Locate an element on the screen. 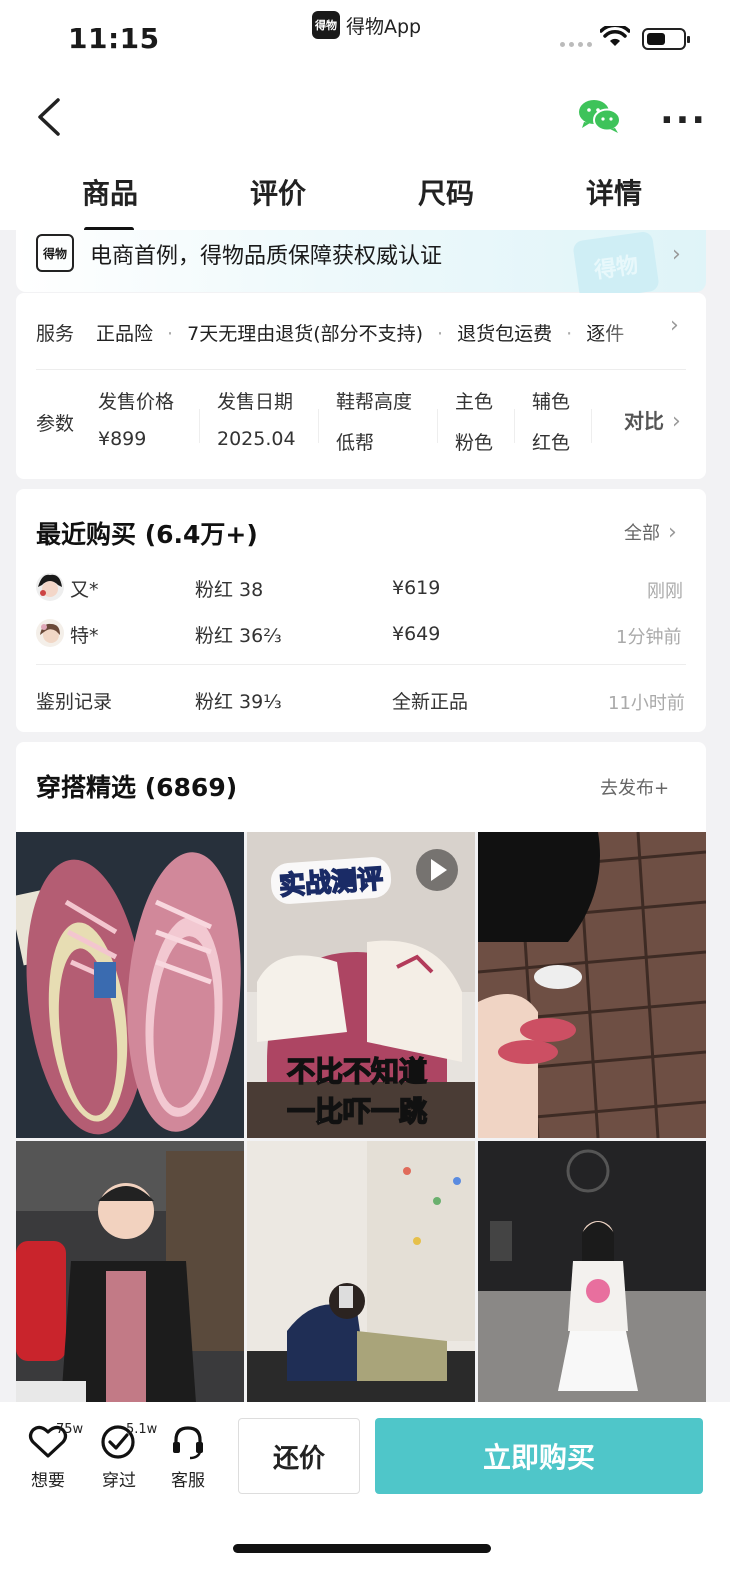 Image resolution: width=730 pixels, height=1580 pixels. section-tabs: 商品 评价 尺码 详情 is located at coordinates (365, 202).